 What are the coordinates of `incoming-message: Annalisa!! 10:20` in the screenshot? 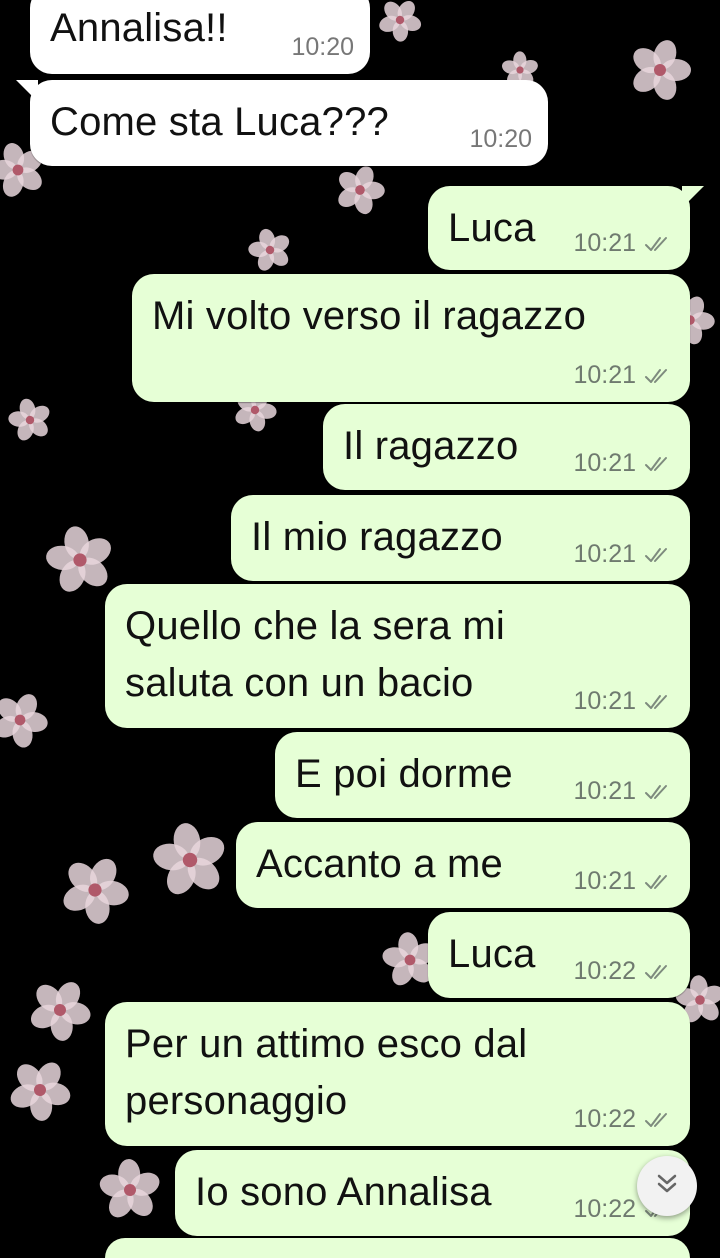 It's located at (200, 37).